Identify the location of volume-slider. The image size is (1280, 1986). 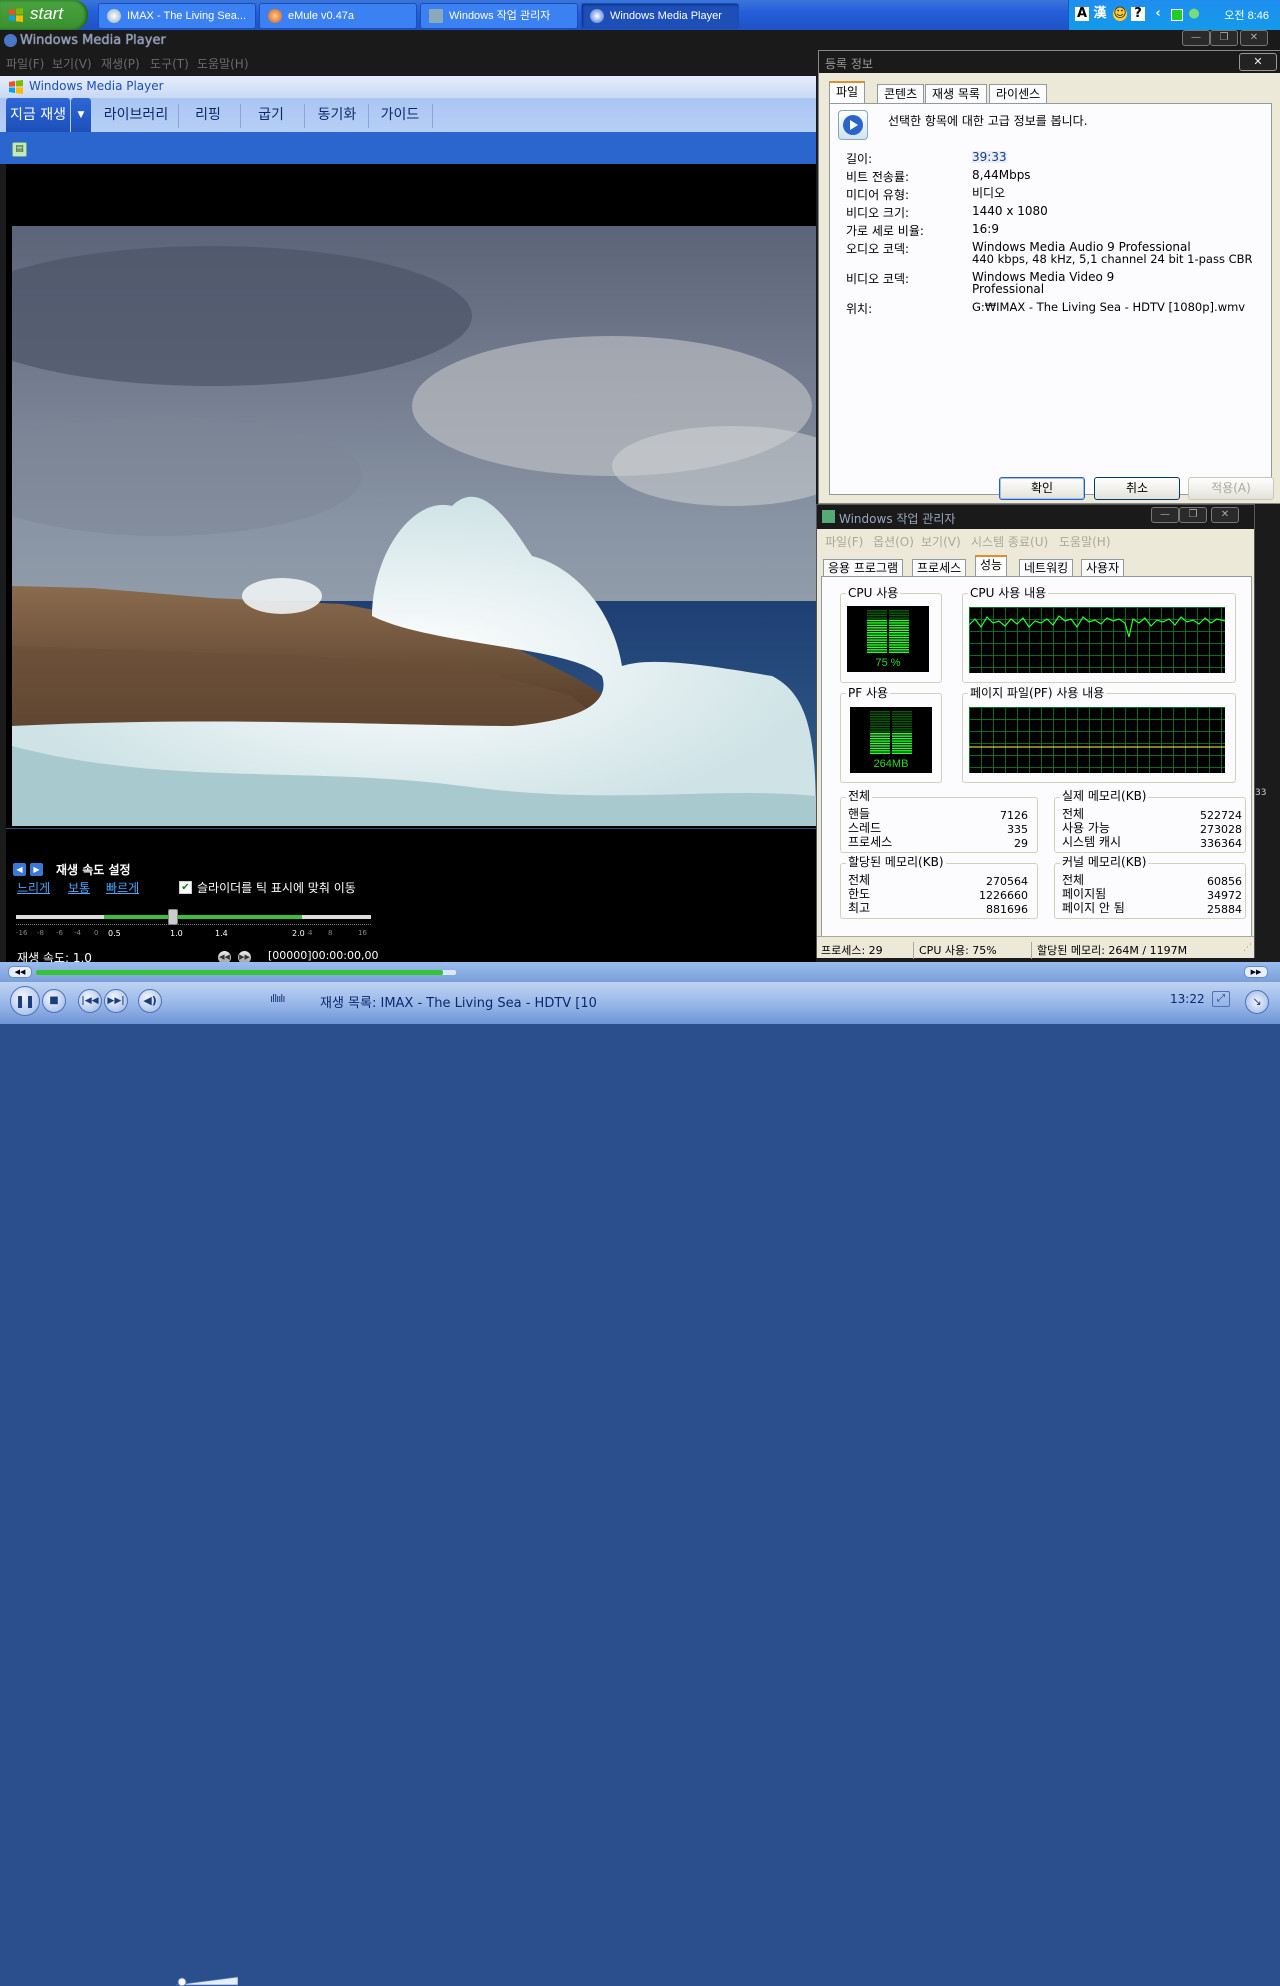
(207, 1981).